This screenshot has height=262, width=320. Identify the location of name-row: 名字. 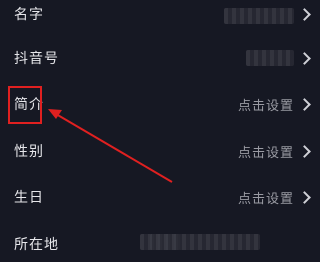
(160, 16).